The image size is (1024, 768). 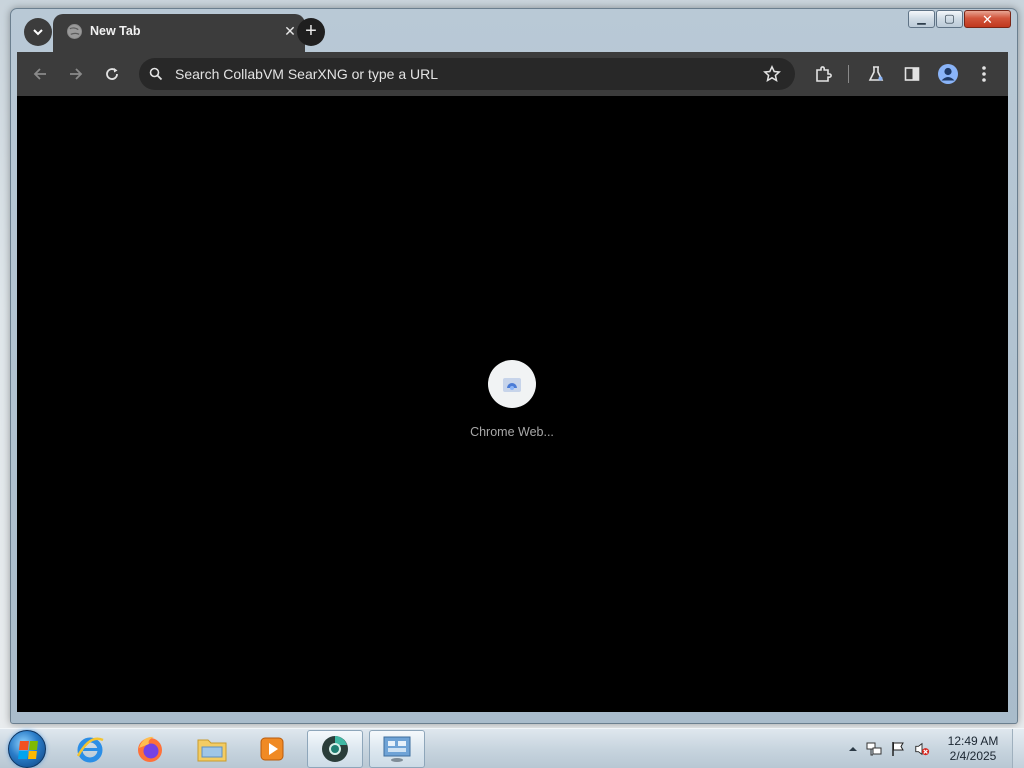 I want to click on chrome-canary-icon, so click(x=335, y=749).